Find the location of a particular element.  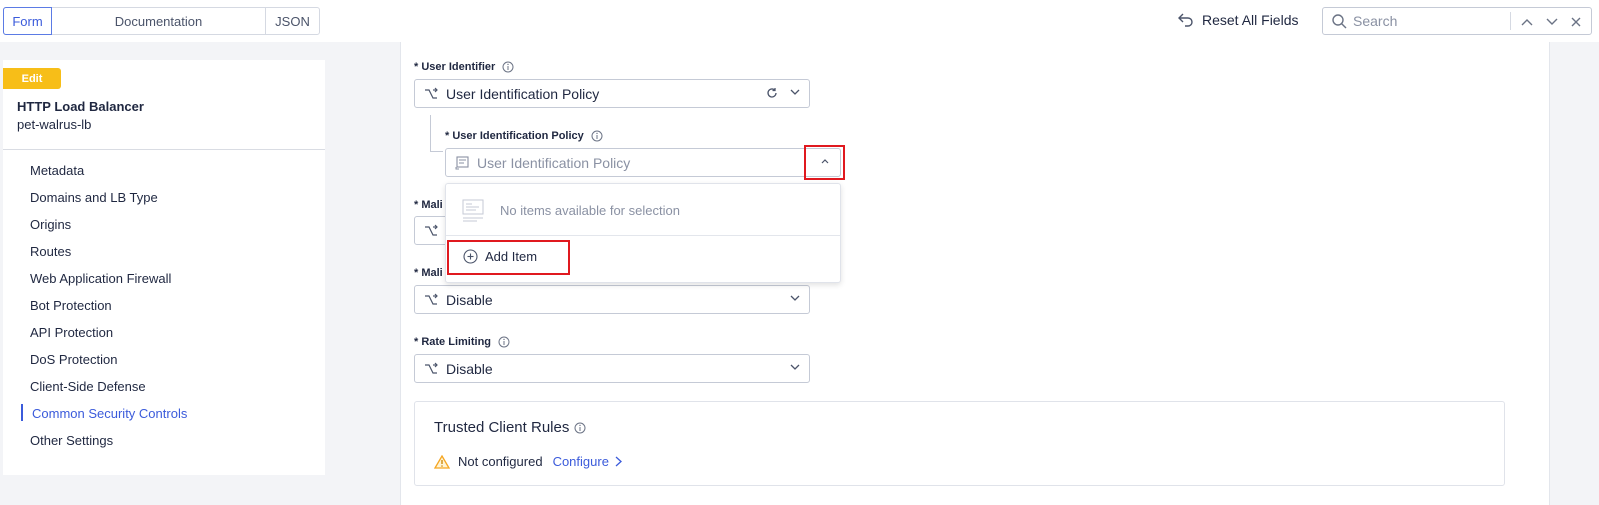

chevron-up-icon is located at coordinates (1527, 22).